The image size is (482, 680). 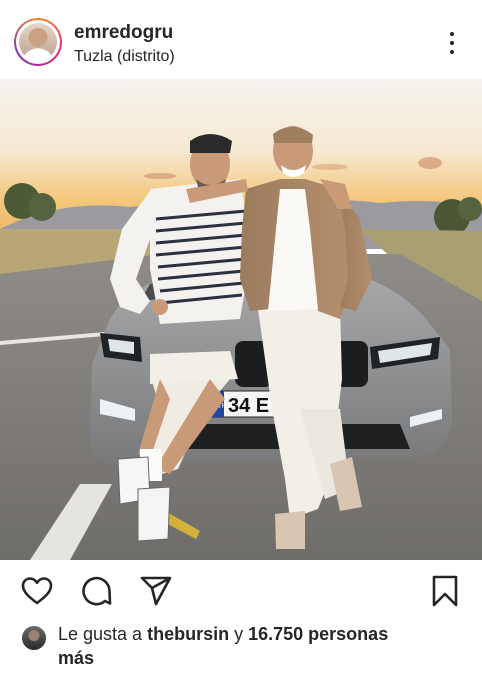 What do you see at coordinates (318, 634) in the screenshot?
I see `likes-count: 16.750 personas` at bounding box center [318, 634].